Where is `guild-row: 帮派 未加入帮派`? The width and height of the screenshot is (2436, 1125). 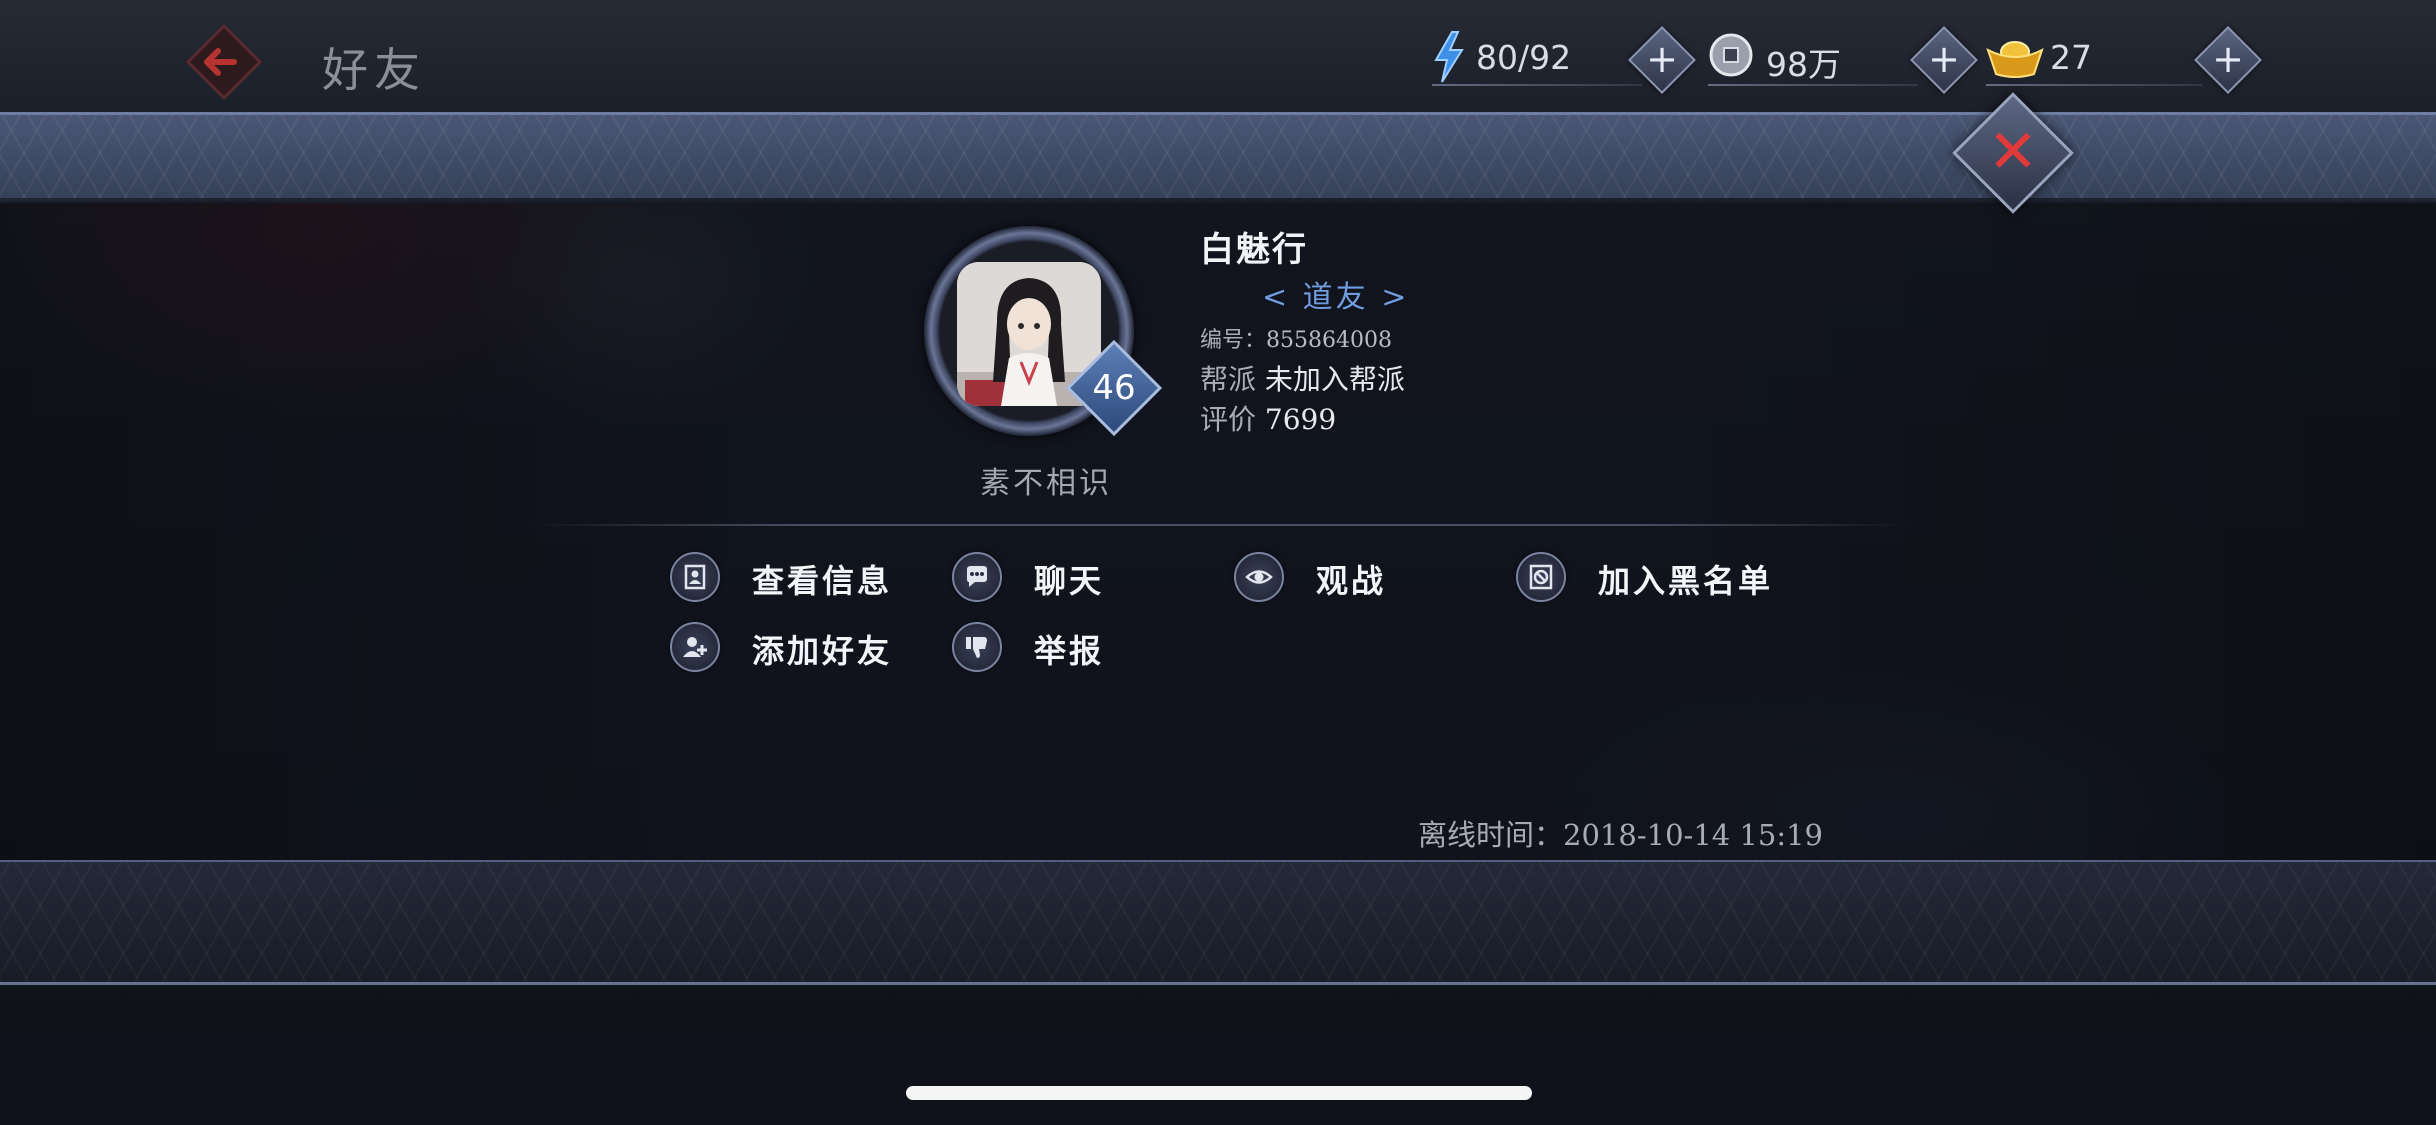
guild-row: 帮派 未加入帮派 is located at coordinates (1302, 378).